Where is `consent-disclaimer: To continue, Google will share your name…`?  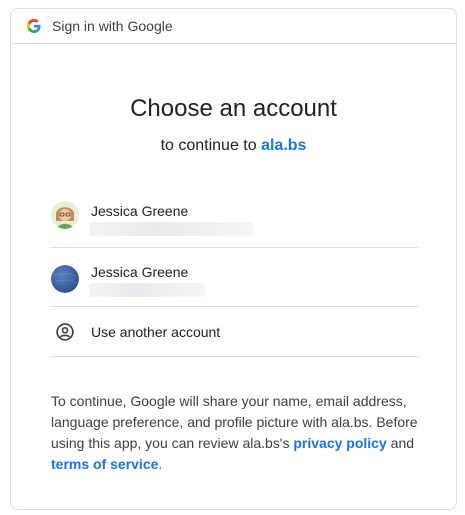 consent-disclaimer: To continue, Google will share your name… is located at coordinates (236, 433).